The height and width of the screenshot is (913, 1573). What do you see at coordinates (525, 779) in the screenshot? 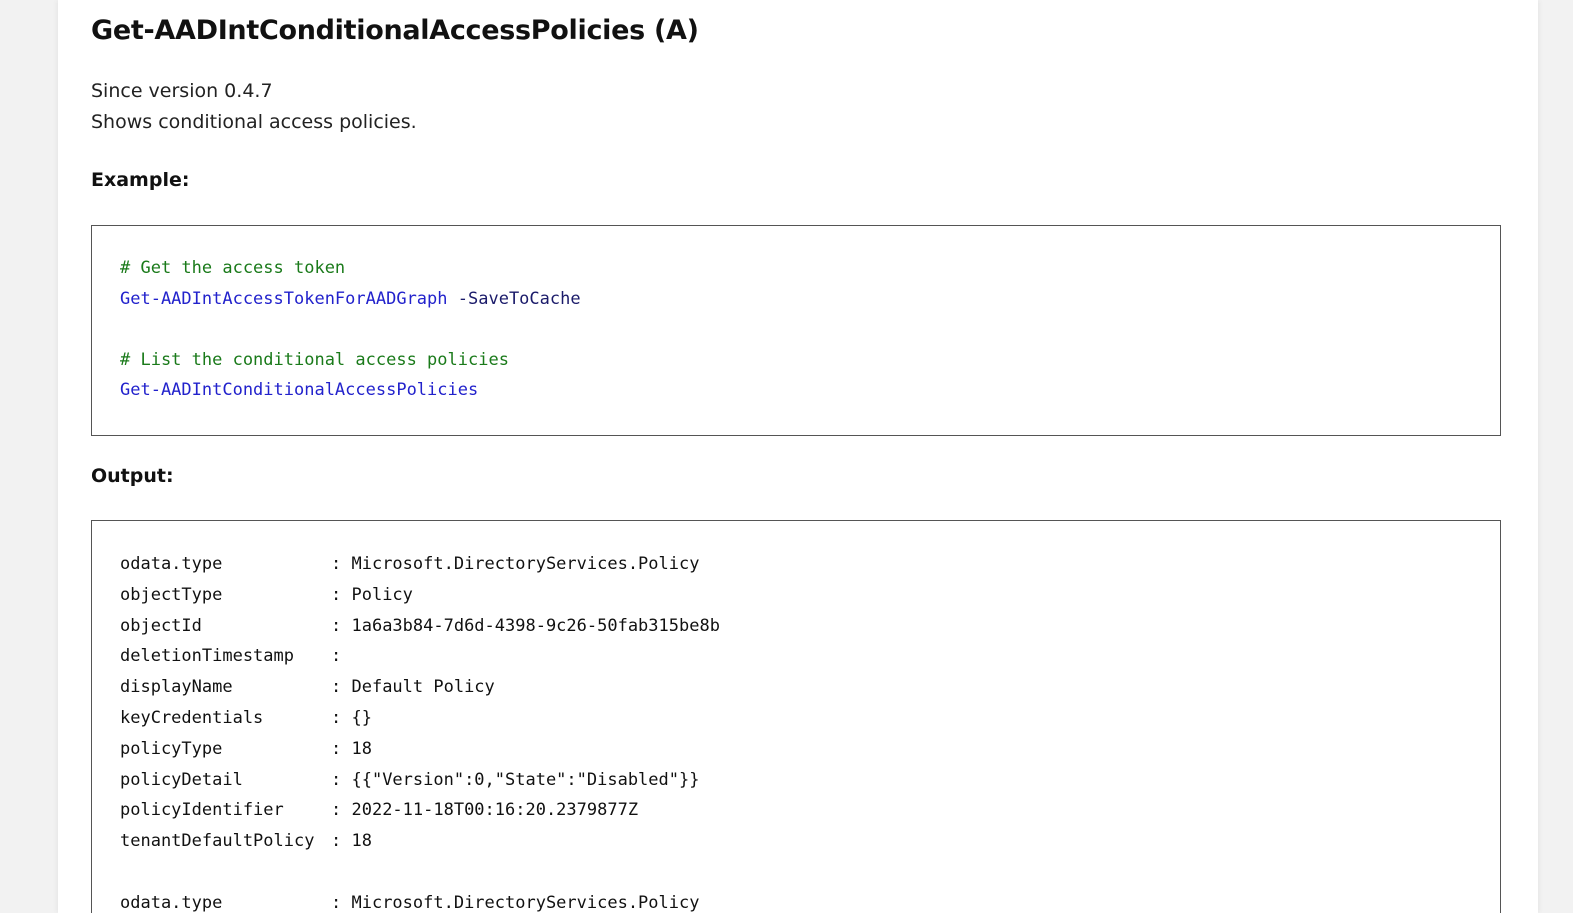
I see `output-value: {{"Version":0,"State":"Disabled"}}` at bounding box center [525, 779].